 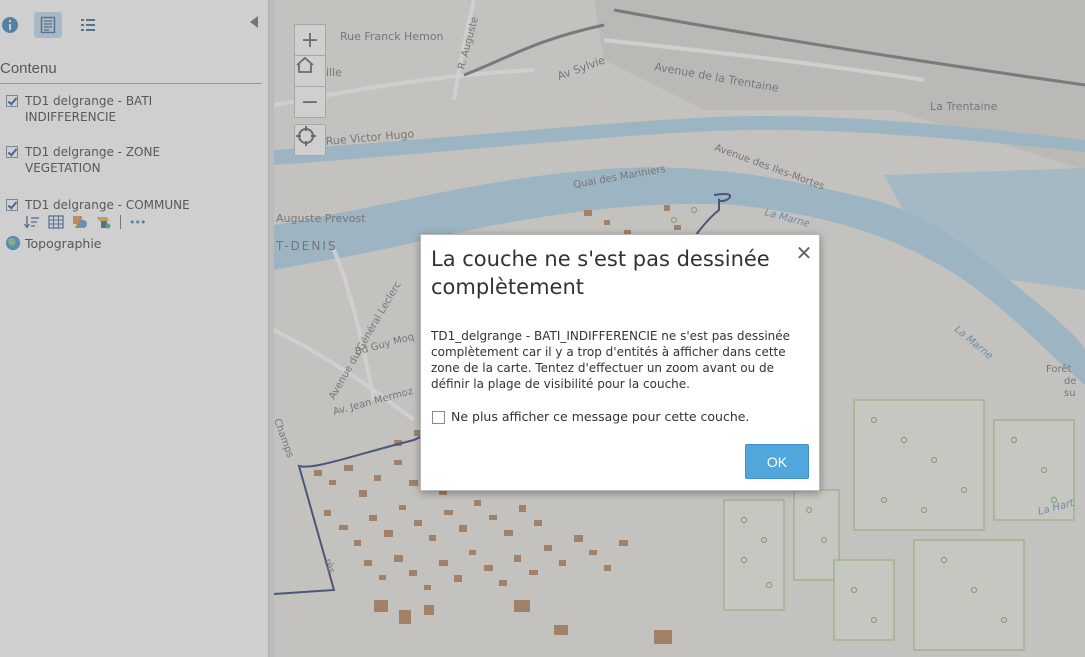 I want to click on close-icon: ✕, so click(x=804, y=253).